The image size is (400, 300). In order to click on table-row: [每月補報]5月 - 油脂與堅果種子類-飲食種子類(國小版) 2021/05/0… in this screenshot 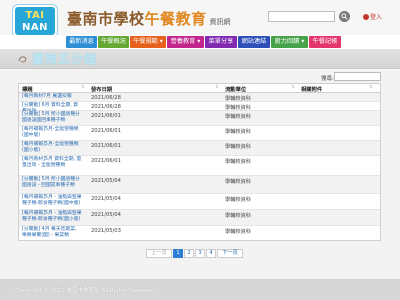, I will do `click(199, 218)`.